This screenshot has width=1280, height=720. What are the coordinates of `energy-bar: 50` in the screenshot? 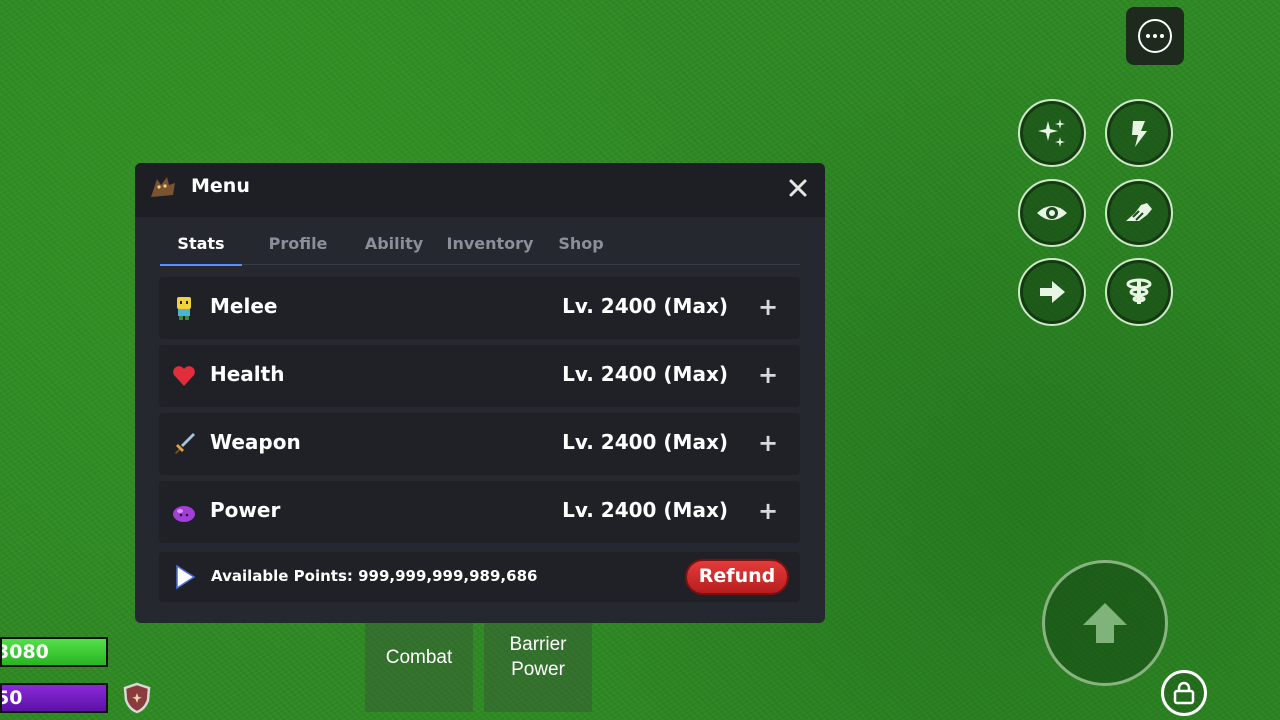 It's located at (54, 698).